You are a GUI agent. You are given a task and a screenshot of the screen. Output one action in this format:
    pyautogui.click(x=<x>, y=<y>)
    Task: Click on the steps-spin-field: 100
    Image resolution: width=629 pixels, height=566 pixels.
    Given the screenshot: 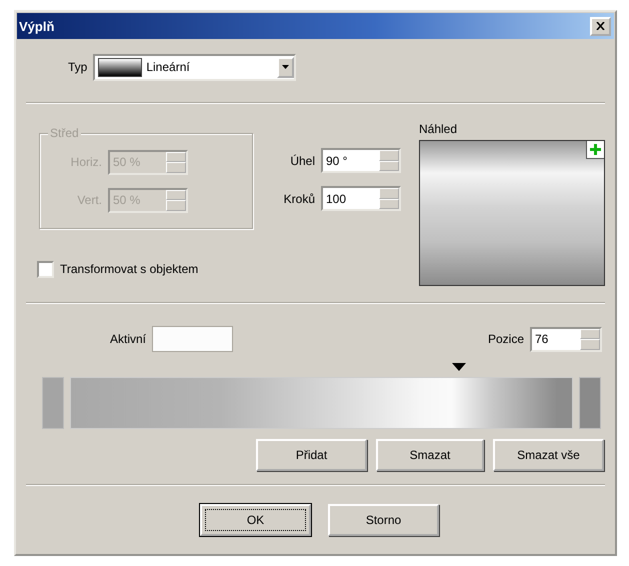 What is the action you would take?
    pyautogui.click(x=361, y=198)
    